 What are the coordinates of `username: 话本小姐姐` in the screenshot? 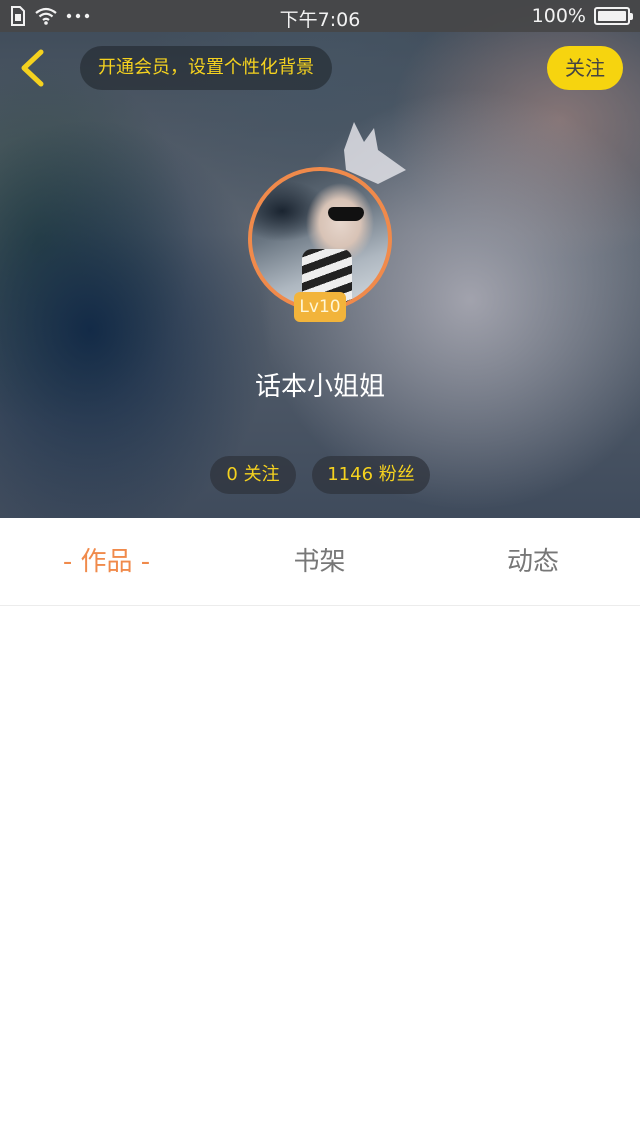 It's located at (319, 387).